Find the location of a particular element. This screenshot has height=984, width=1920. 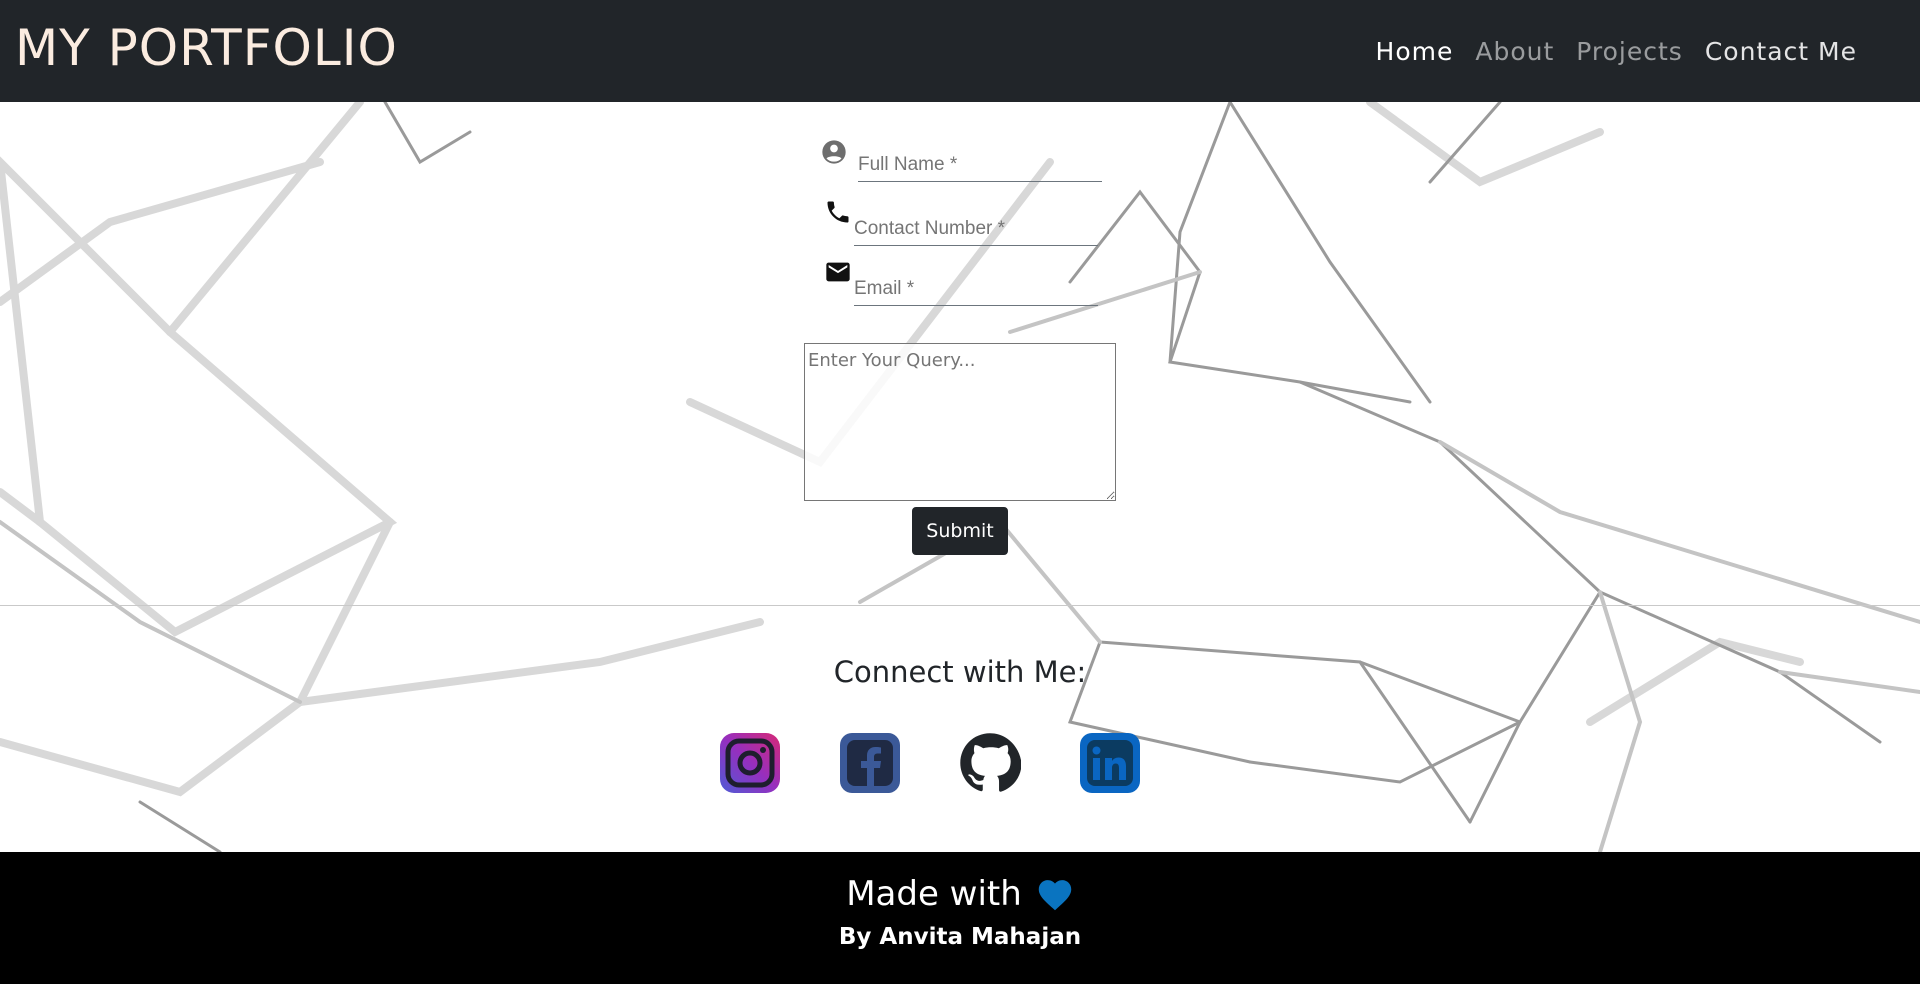

nav-link-home: Home is located at coordinates (1415, 52).